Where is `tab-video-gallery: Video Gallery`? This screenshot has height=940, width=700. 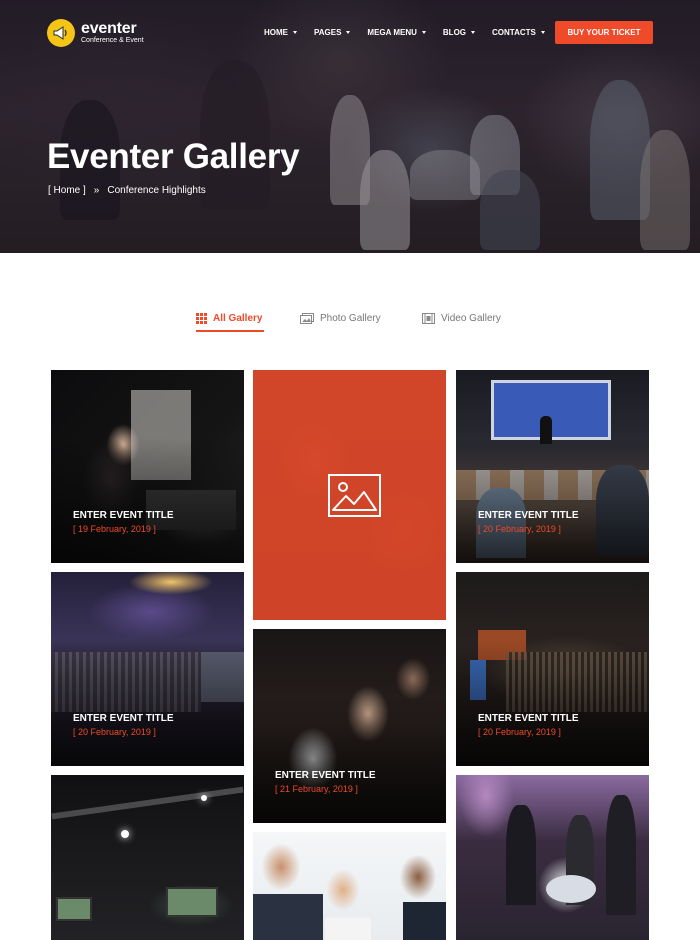 tab-video-gallery: Video Gallery is located at coordinates (461, 323).